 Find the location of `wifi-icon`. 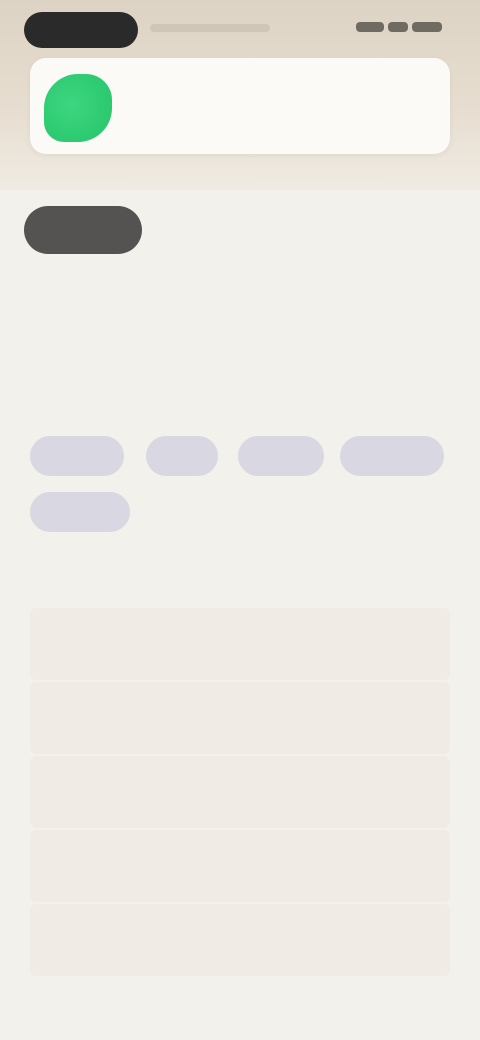

wifi-icon is located at coordinates (398, 27).